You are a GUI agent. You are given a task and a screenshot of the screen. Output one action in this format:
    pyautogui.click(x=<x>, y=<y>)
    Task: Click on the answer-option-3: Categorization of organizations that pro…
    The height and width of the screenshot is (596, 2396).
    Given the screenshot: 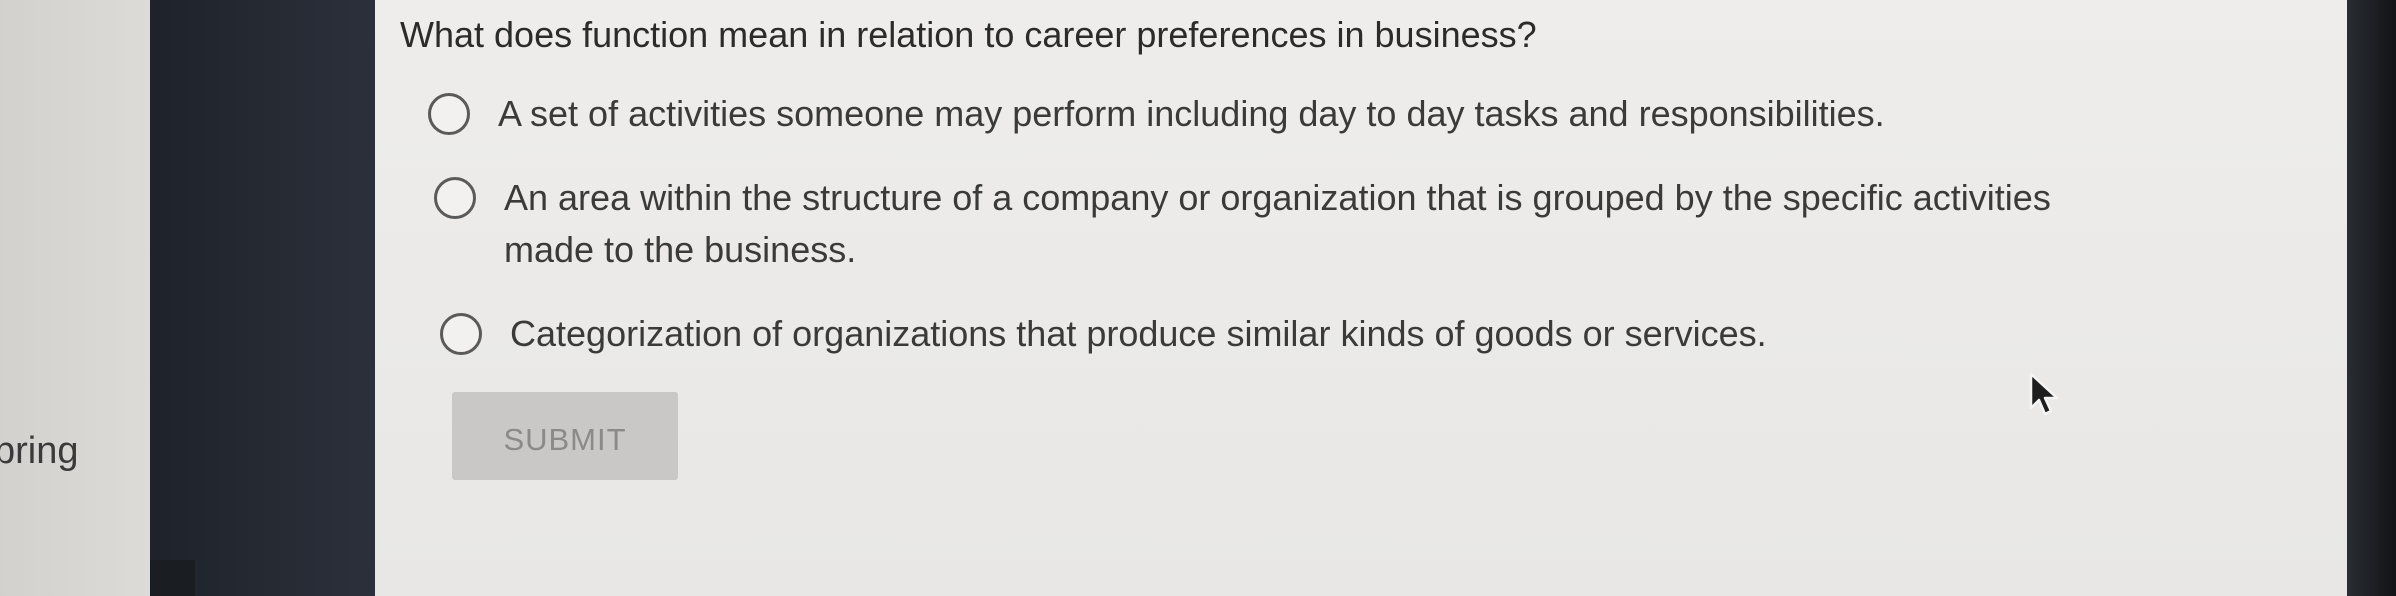 What is the action you would take?
    pyautogui.click(x=1103, y=334)
    